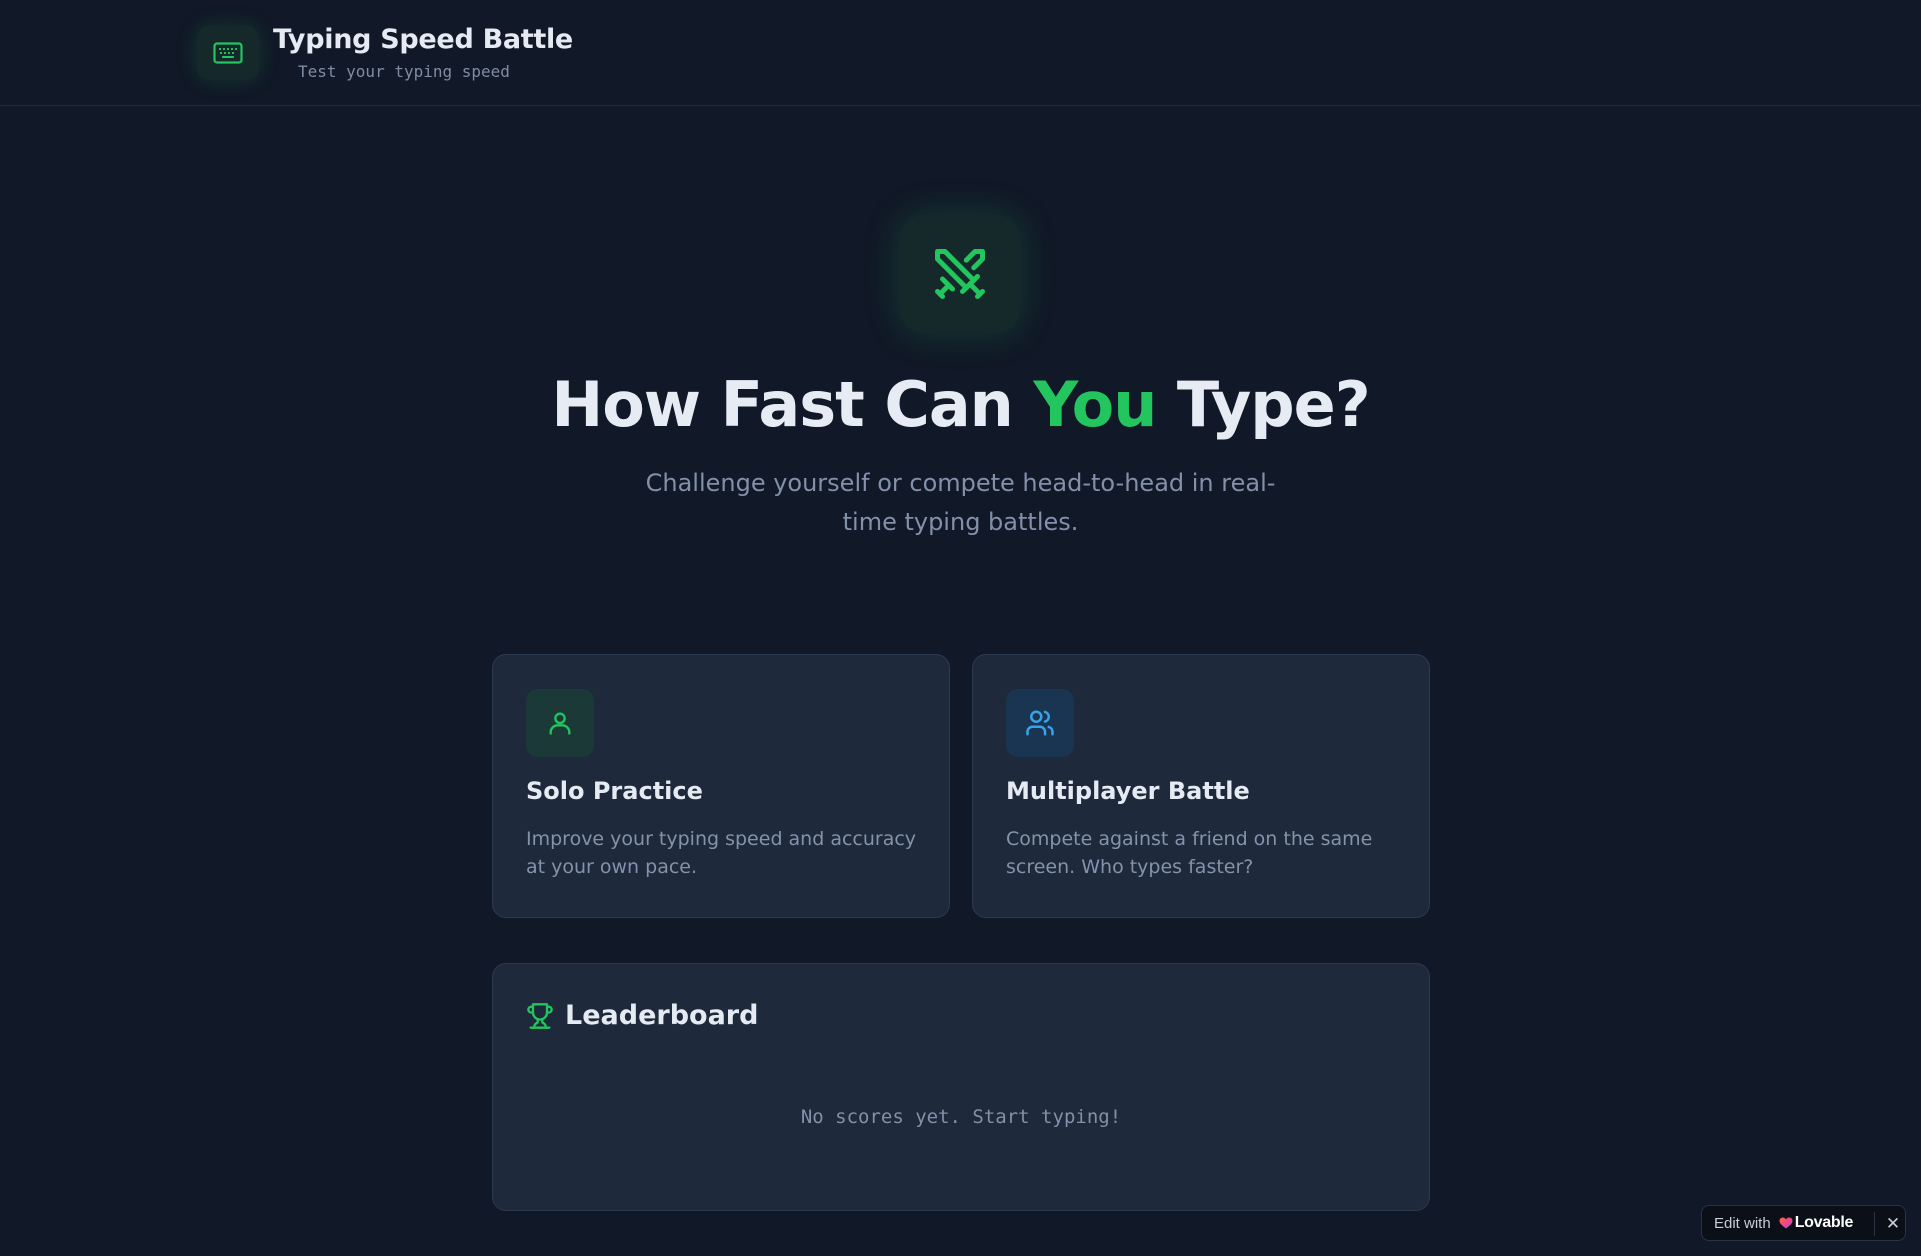 Image resolution: width=1921 pixels, height=1256 pixels. I want to click on user-icon, so click(560, 723).